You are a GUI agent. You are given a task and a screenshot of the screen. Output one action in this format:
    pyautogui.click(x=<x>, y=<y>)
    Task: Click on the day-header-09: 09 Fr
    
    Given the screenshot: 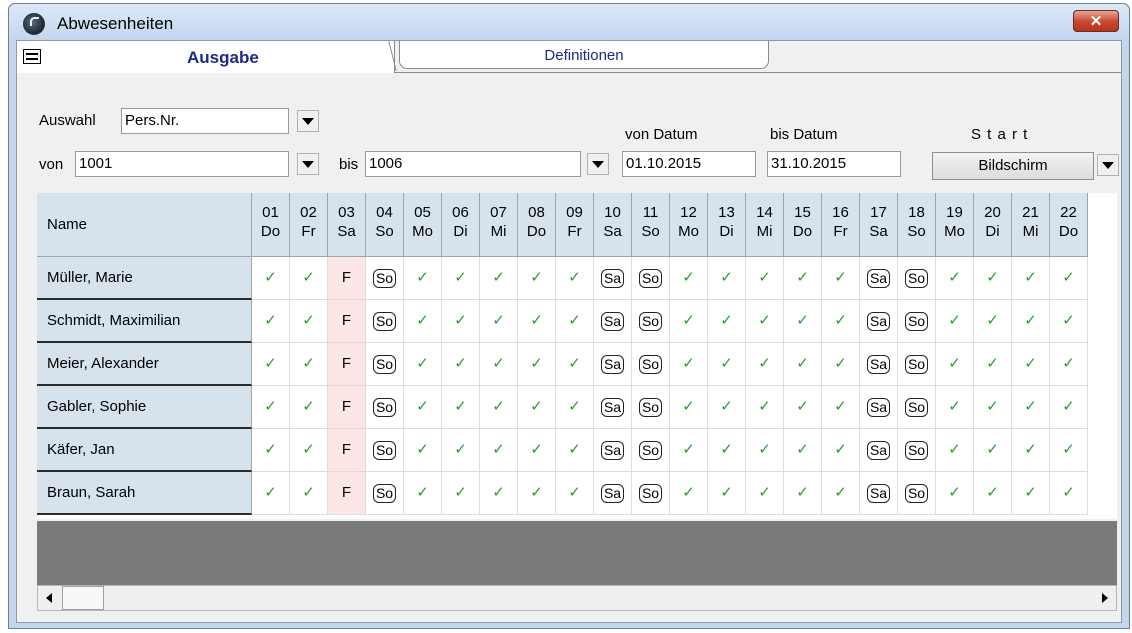 What is the action you would take?
    pyautogui.click(x=575, y=225)
    